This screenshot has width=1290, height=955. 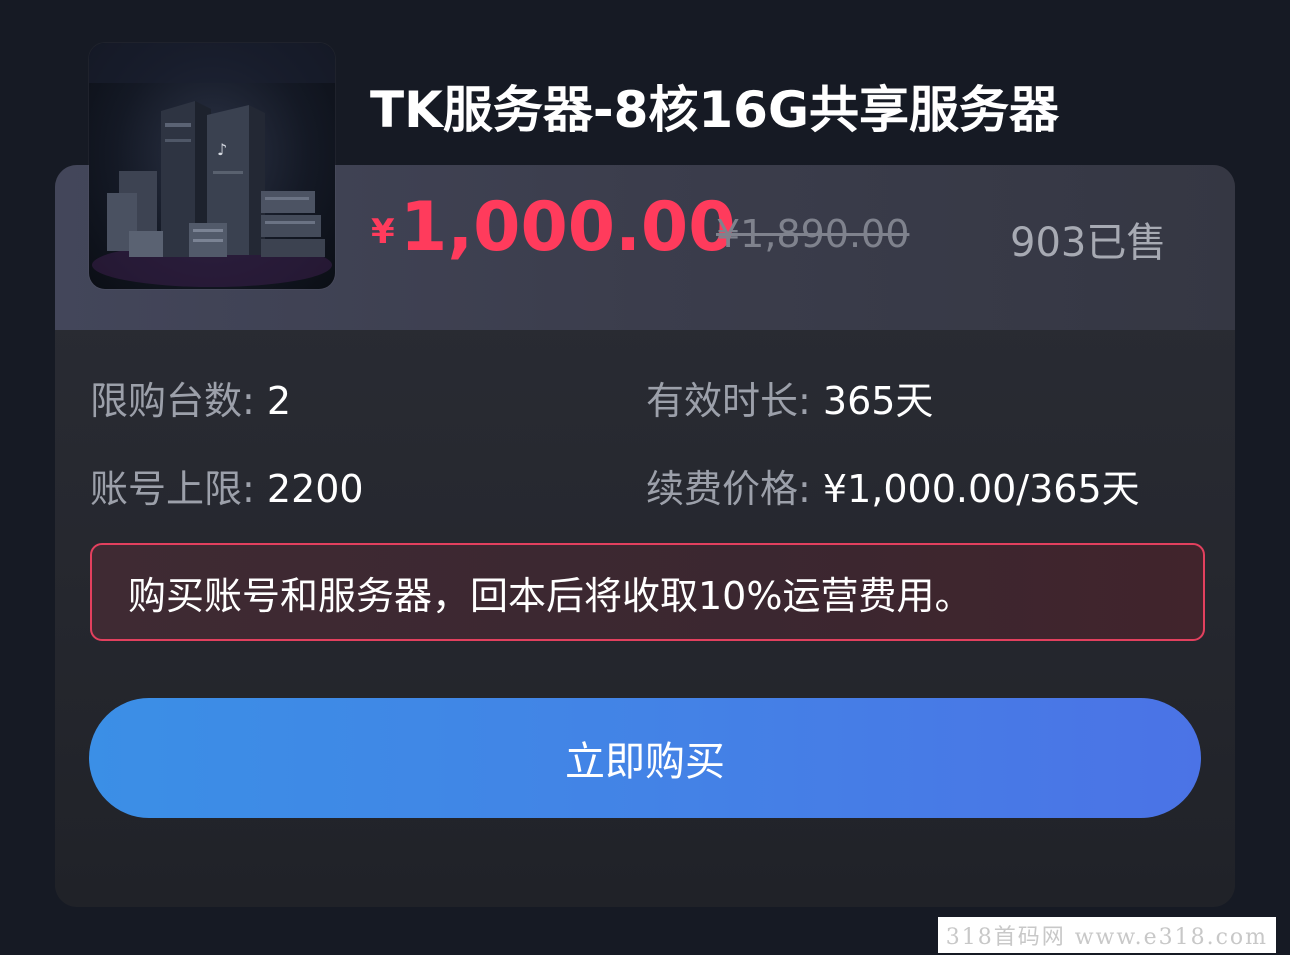 What do you see at coordinates (315, 489) in the screenshot?
I see `spec-value: 2200` at bounding box center [315, 489].